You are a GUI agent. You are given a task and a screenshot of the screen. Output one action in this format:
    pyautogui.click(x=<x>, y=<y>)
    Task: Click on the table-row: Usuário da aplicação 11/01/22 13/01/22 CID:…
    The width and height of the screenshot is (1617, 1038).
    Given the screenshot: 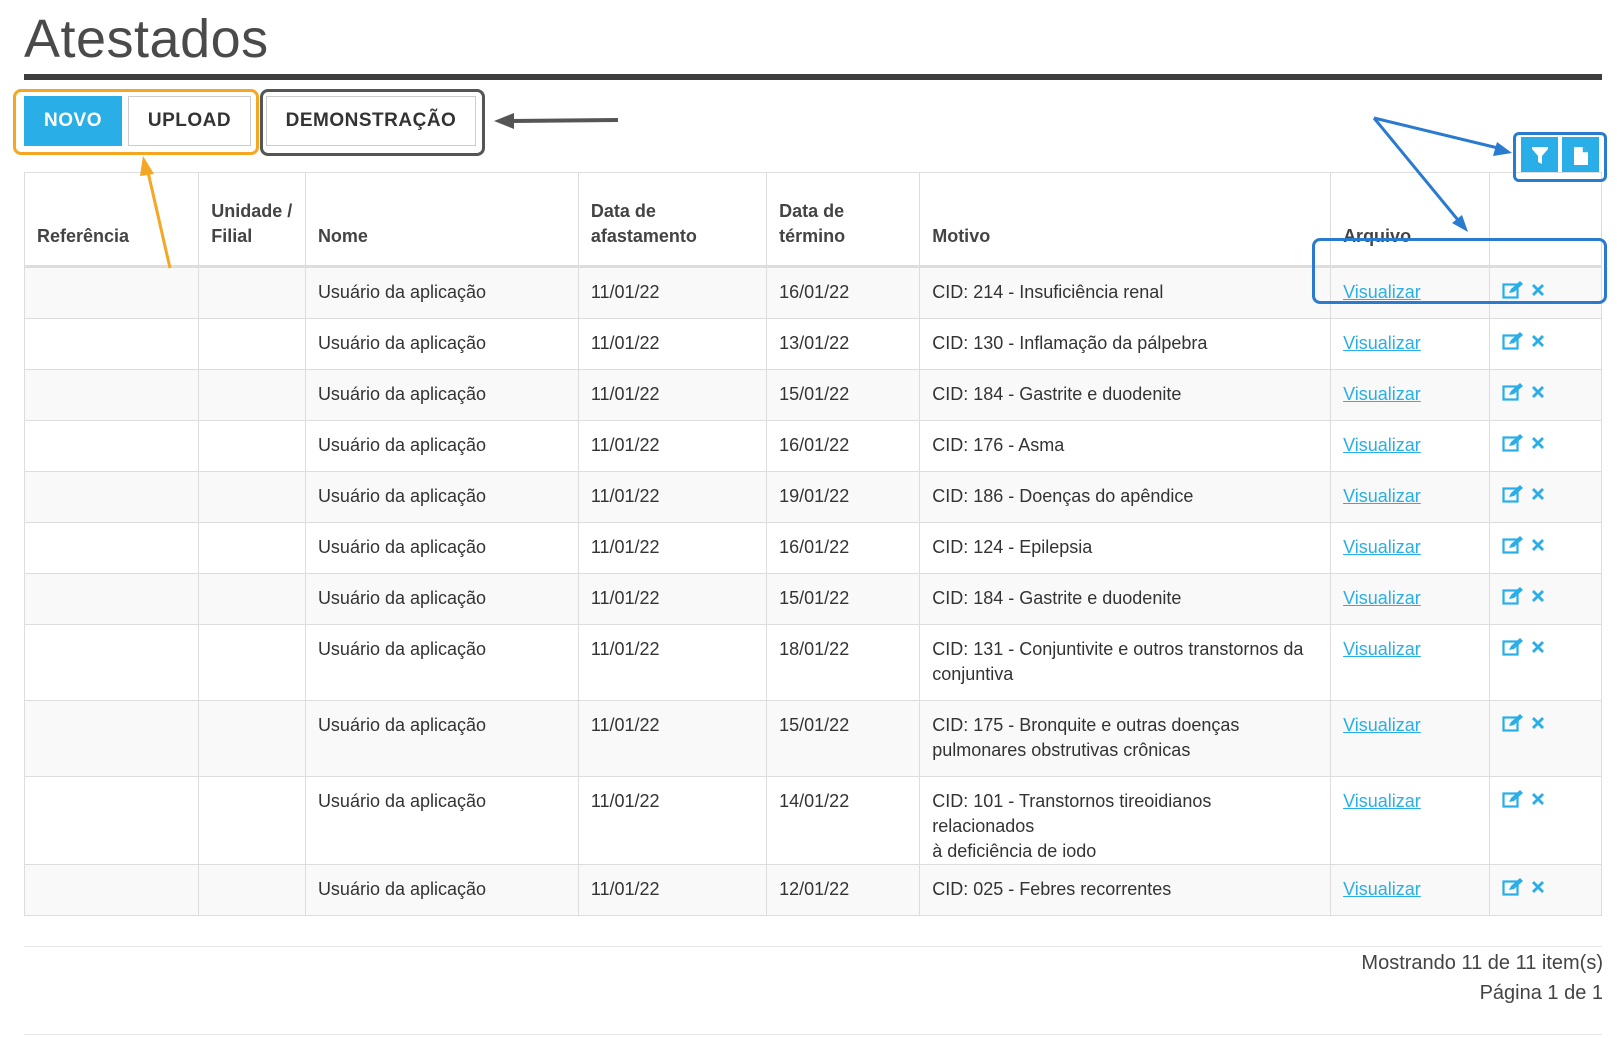 What is the action you would take?
    pyautogui.click(x=812, y=344)
    